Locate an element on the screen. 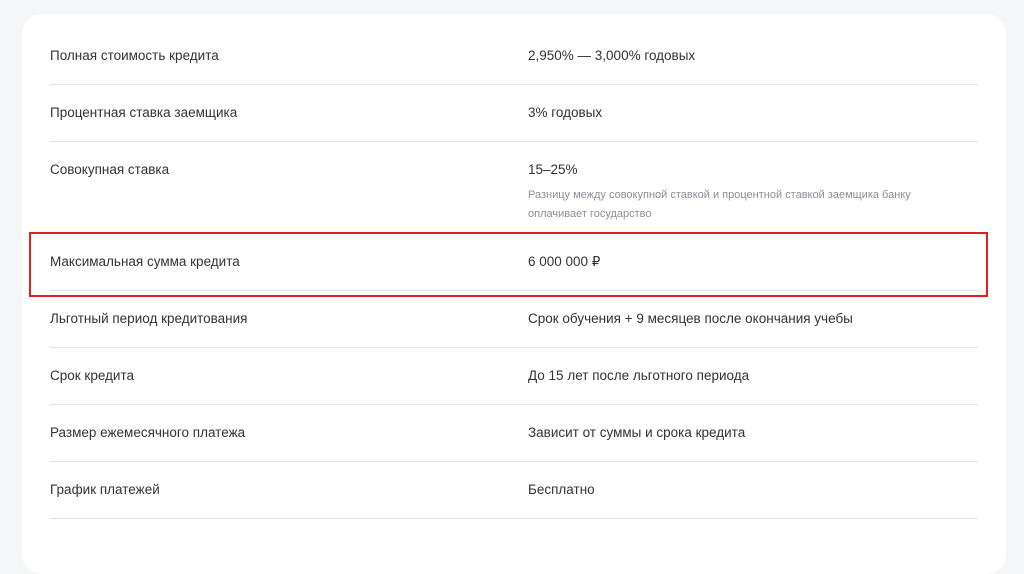  row-max-amount: Максимальная сумма кредита 6 000 000 ₽ is located at coordinates (514, 262).